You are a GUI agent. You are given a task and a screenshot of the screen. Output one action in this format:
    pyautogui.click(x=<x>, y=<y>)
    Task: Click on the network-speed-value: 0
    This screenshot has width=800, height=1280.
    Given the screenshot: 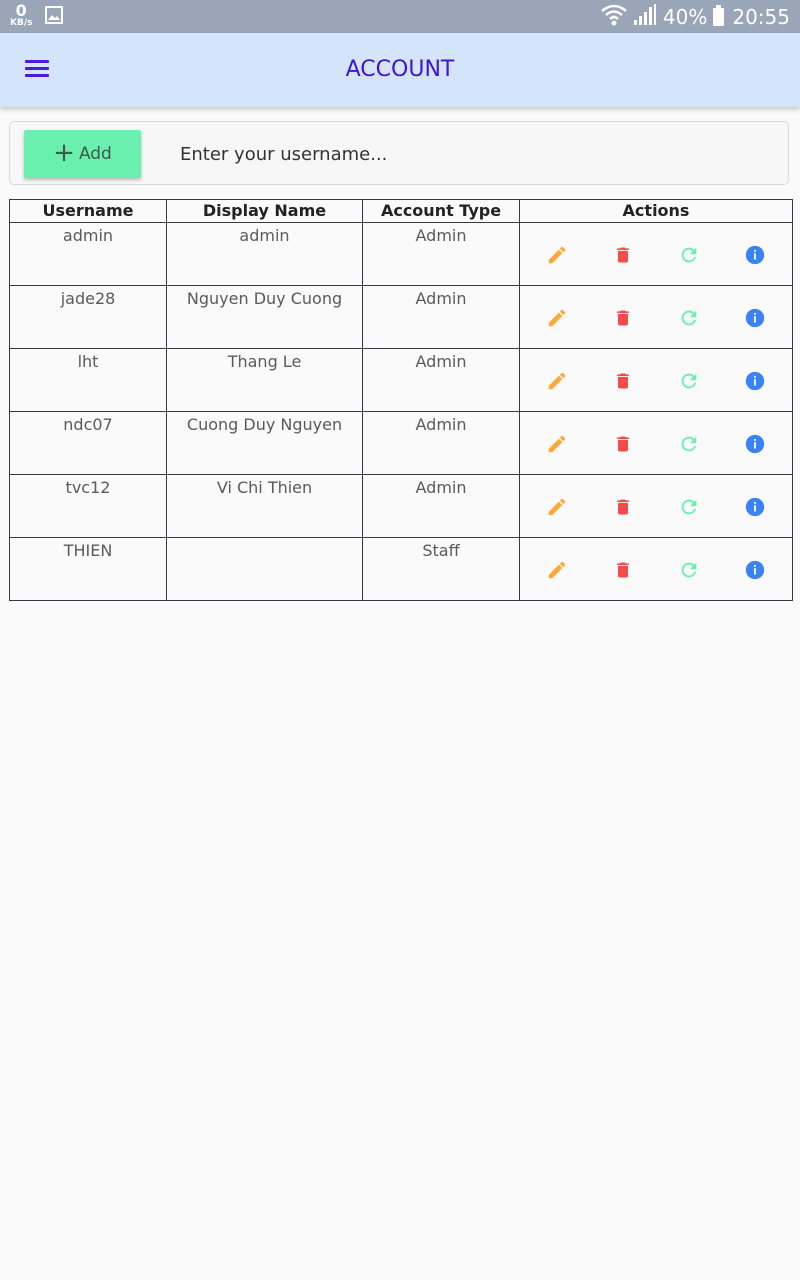 What is the action you would take?
    pyautogui.click(x=21, y=10)
    